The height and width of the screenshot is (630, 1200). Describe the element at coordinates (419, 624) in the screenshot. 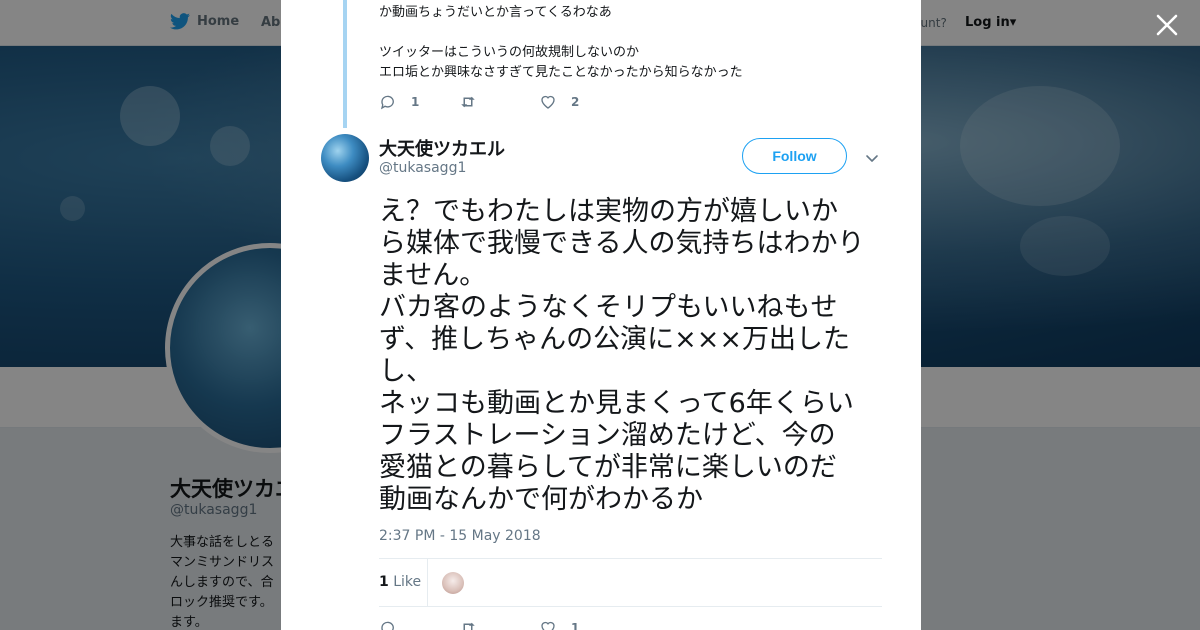

I see `reply-button` at that location.